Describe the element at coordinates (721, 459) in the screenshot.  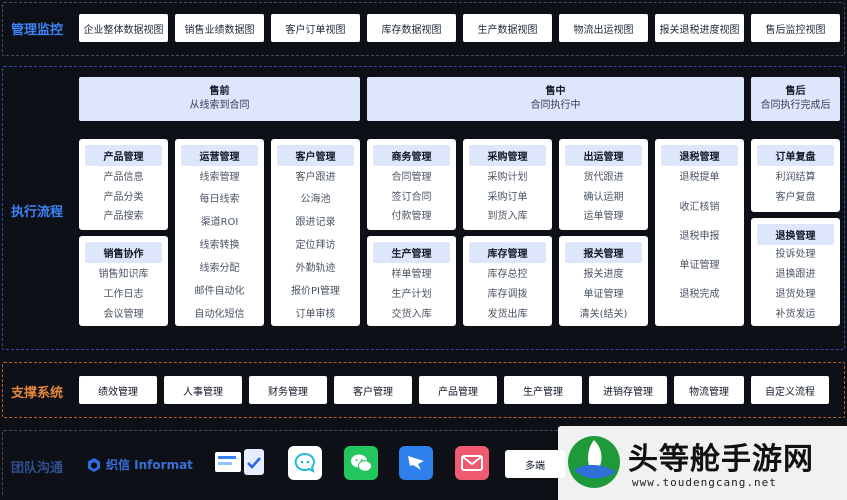
I see `watermark-brand: 头等舱手游网` at that location.